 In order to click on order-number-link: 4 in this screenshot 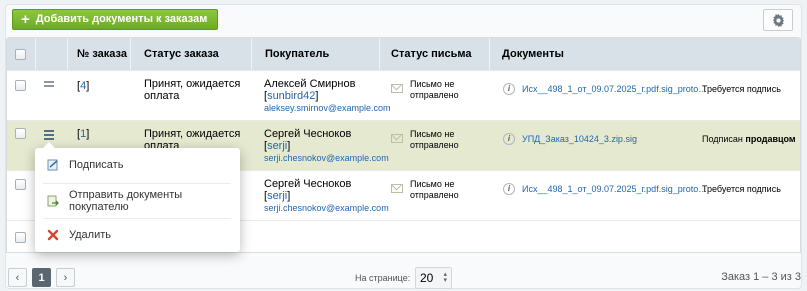, I will do `click(83, 86)`.